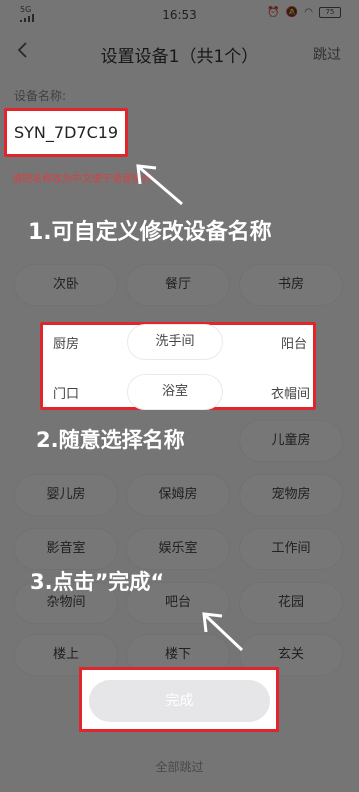 The image size is (359, 792). Describe the element at coordinates (291, 285) in the screenshot. I see `room-chip: 书房` at that location.